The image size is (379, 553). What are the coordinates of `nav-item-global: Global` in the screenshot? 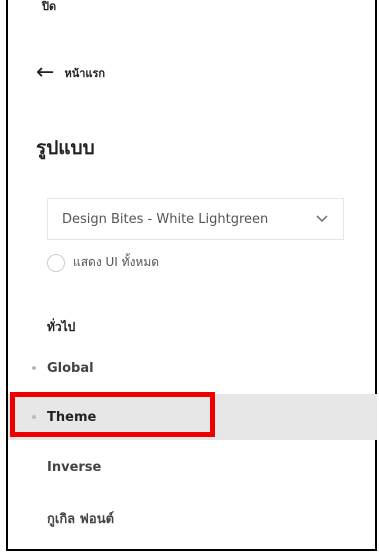 It's located at (192, 368).